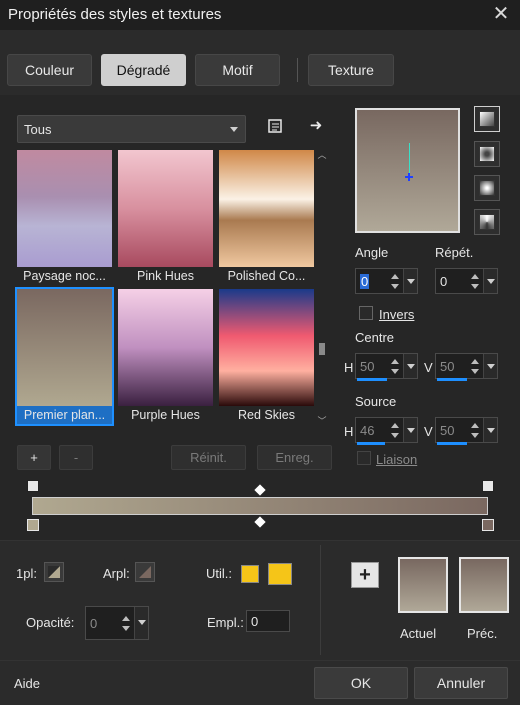 This screenshot has height=705, width=520. What do you see at coordinates (447, 430) in the screenshot?
I see `source-v-value: 50` at bounding box center [447, 430].